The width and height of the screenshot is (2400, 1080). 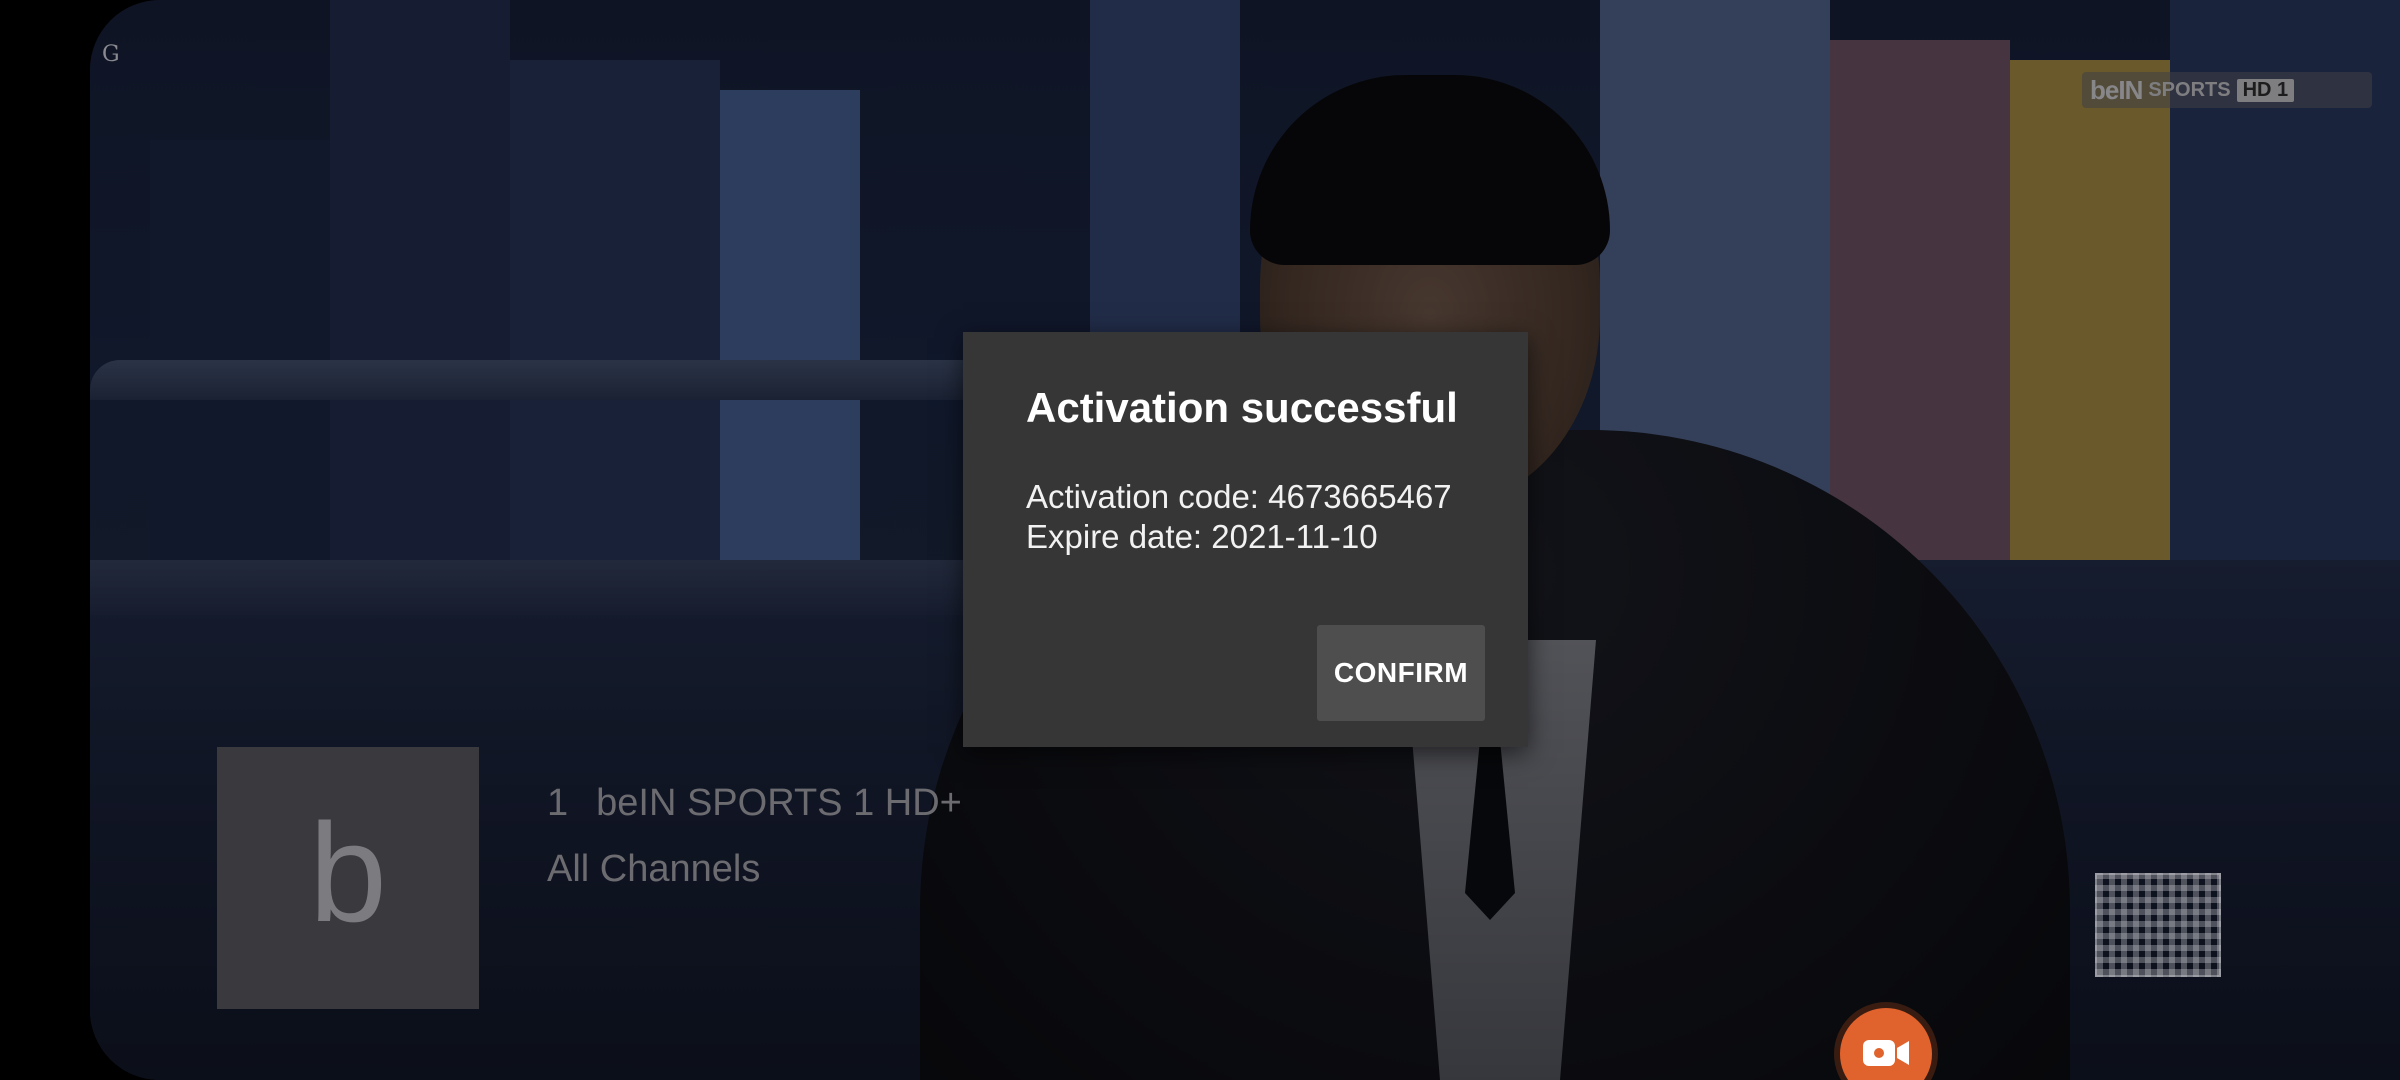 I want to click on expire-date-text: Expire date: 2021-11-10, so click(x=1202, y=536).